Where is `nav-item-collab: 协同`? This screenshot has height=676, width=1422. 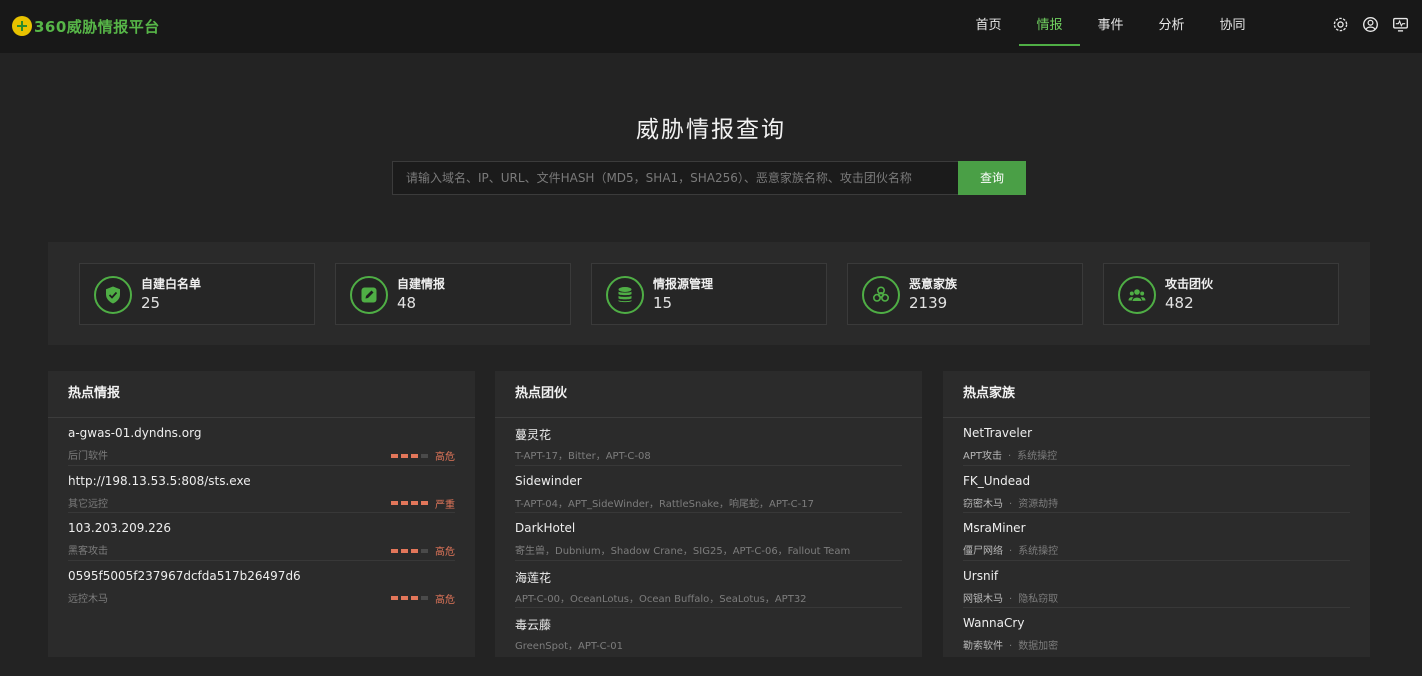 nav-item-collab: 协同 is located at coordinates (1232, 26).